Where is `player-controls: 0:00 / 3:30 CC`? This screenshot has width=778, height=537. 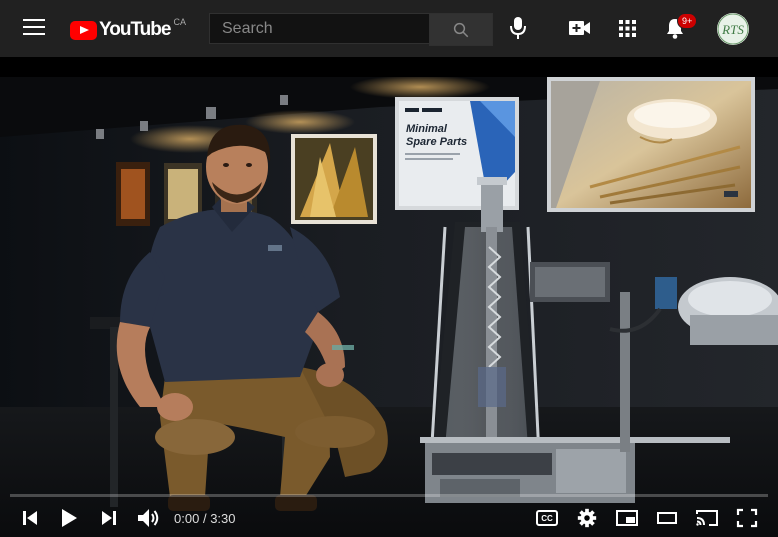
player-controls: 0:00 / 3:30 CC is located at coordinates (389, 519).